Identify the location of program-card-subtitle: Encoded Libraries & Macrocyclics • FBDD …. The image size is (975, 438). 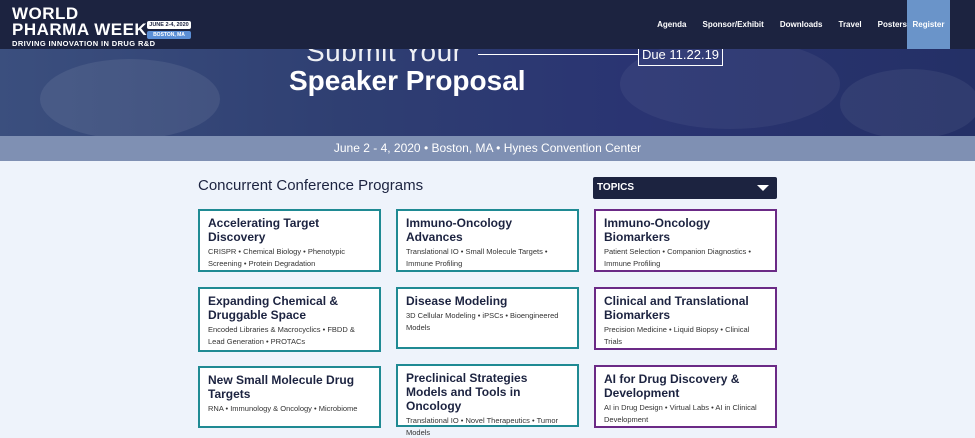
(281, 335).